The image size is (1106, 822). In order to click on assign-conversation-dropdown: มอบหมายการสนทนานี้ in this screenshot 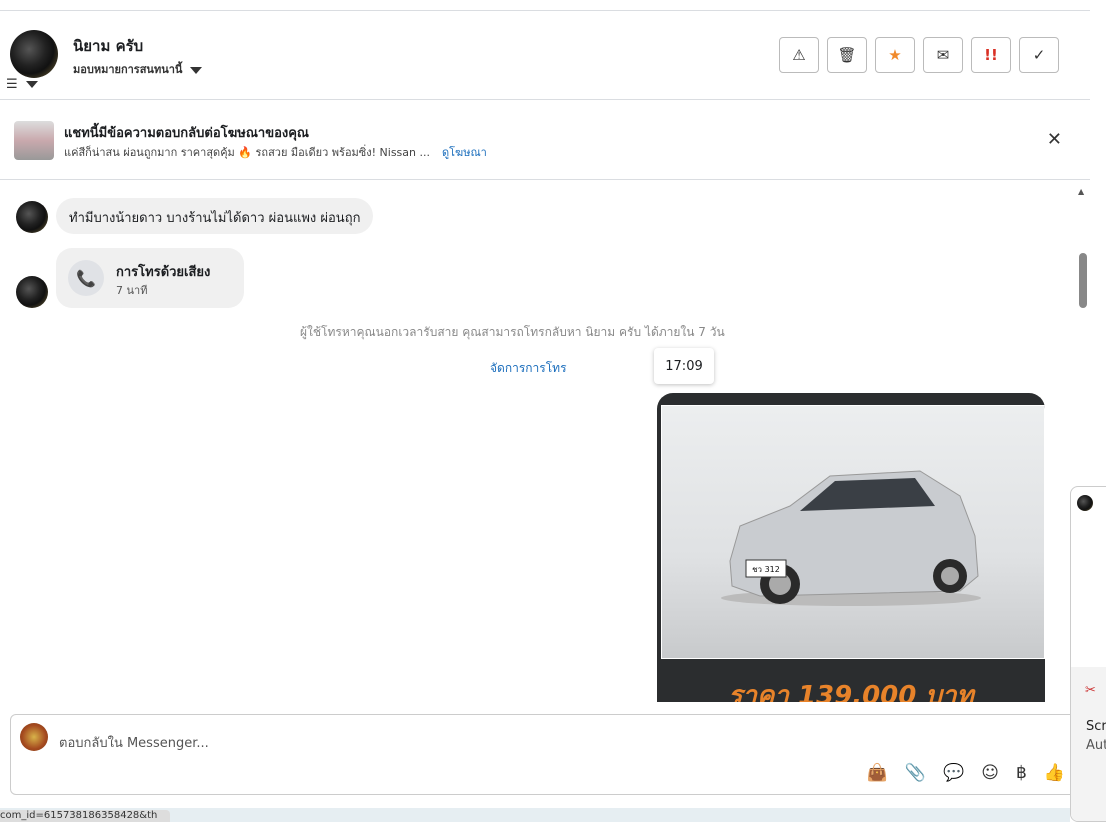, I will do `click(138, 69)`.